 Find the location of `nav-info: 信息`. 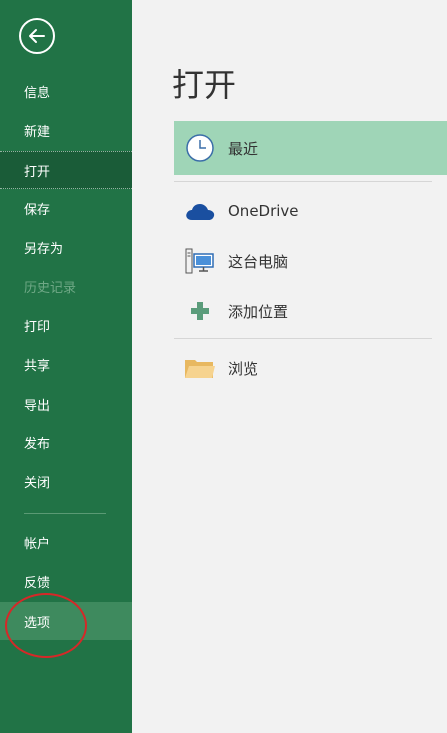

nav-info: 信息 is located at coordinates (66, 91).